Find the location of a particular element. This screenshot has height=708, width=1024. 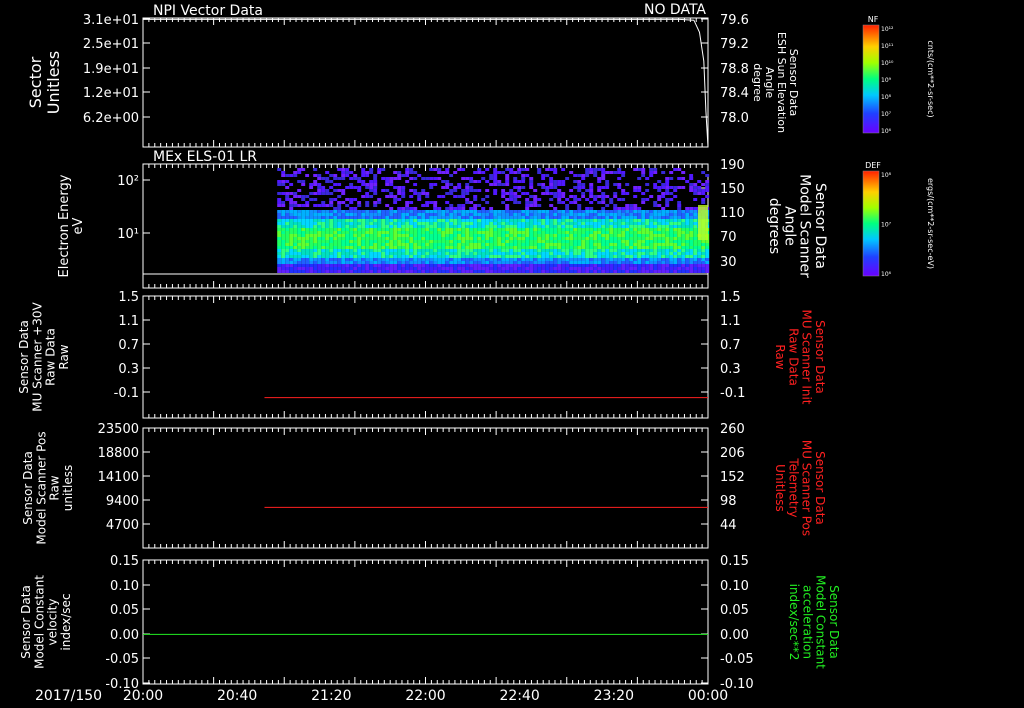

right-axis-title: Raw Data is located at coordinates (793, 357).